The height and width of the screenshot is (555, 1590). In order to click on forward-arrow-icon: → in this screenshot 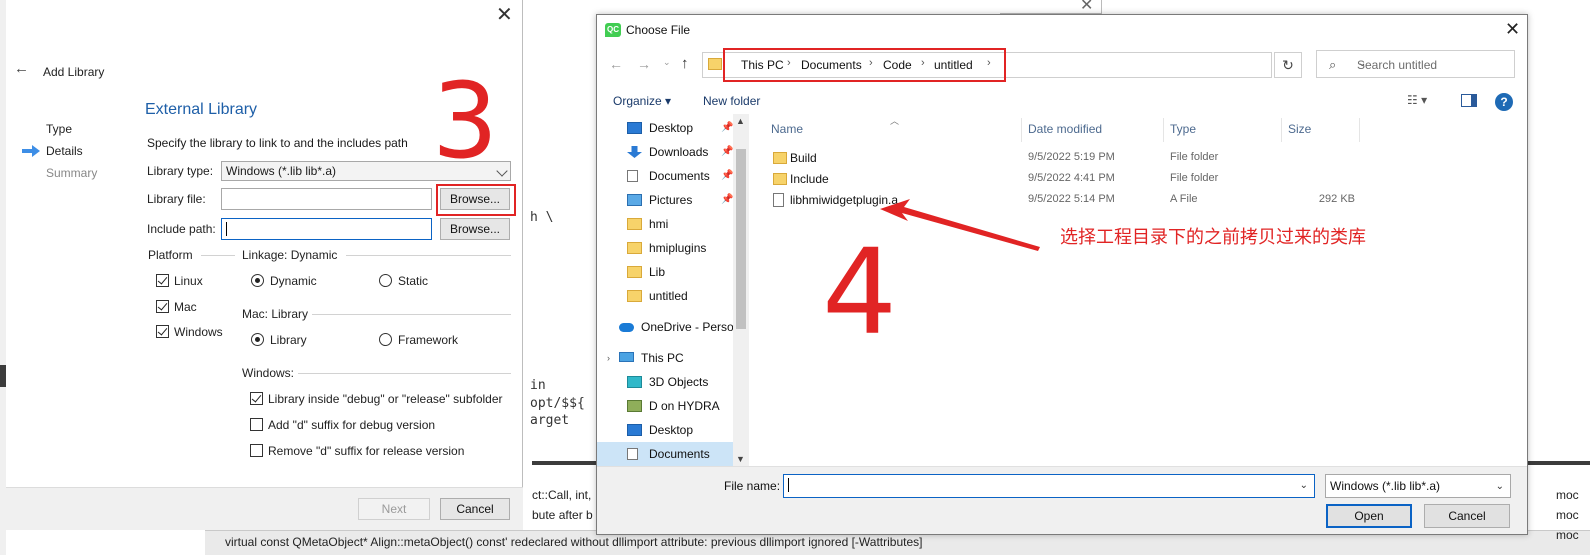, I will do `click(644, 64)`.